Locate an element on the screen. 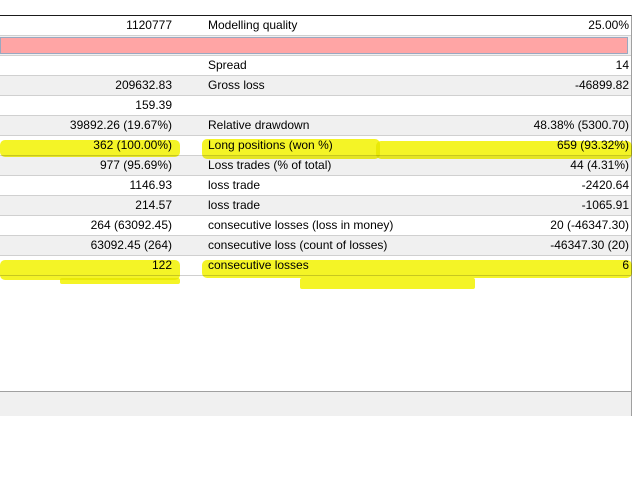  long-positions-value: 659 (93.32%) is located at coordinates (592, 145).